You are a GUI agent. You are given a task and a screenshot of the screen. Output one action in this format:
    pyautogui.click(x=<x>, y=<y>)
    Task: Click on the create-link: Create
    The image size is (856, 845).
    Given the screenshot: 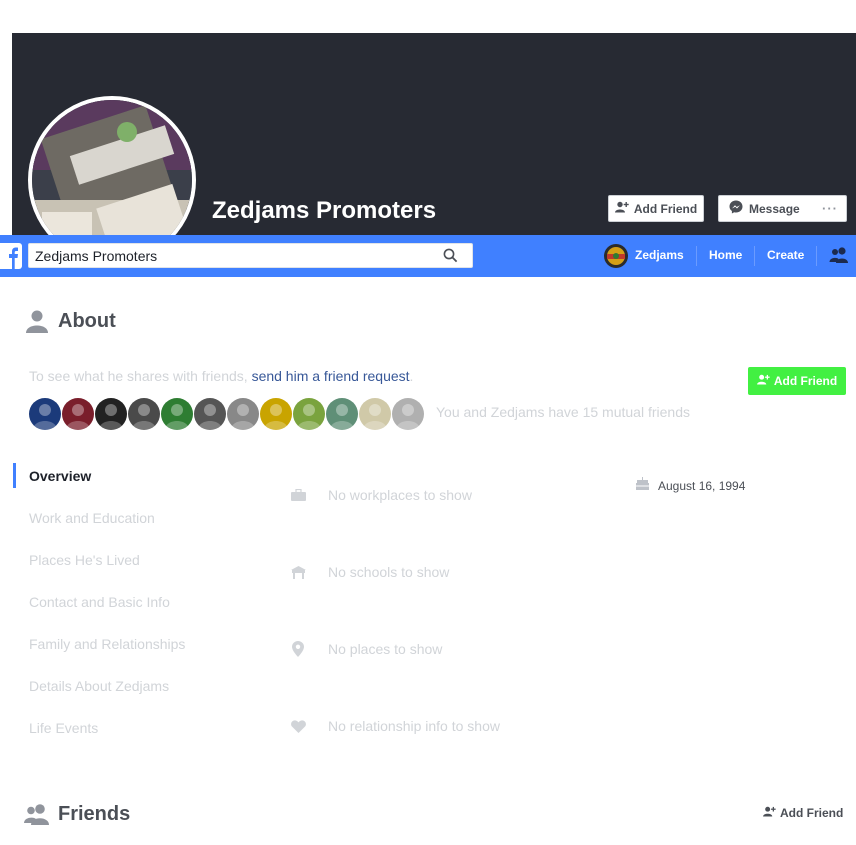 What is the action you would take?
    pyautogui.click(x=785, y=255)
    